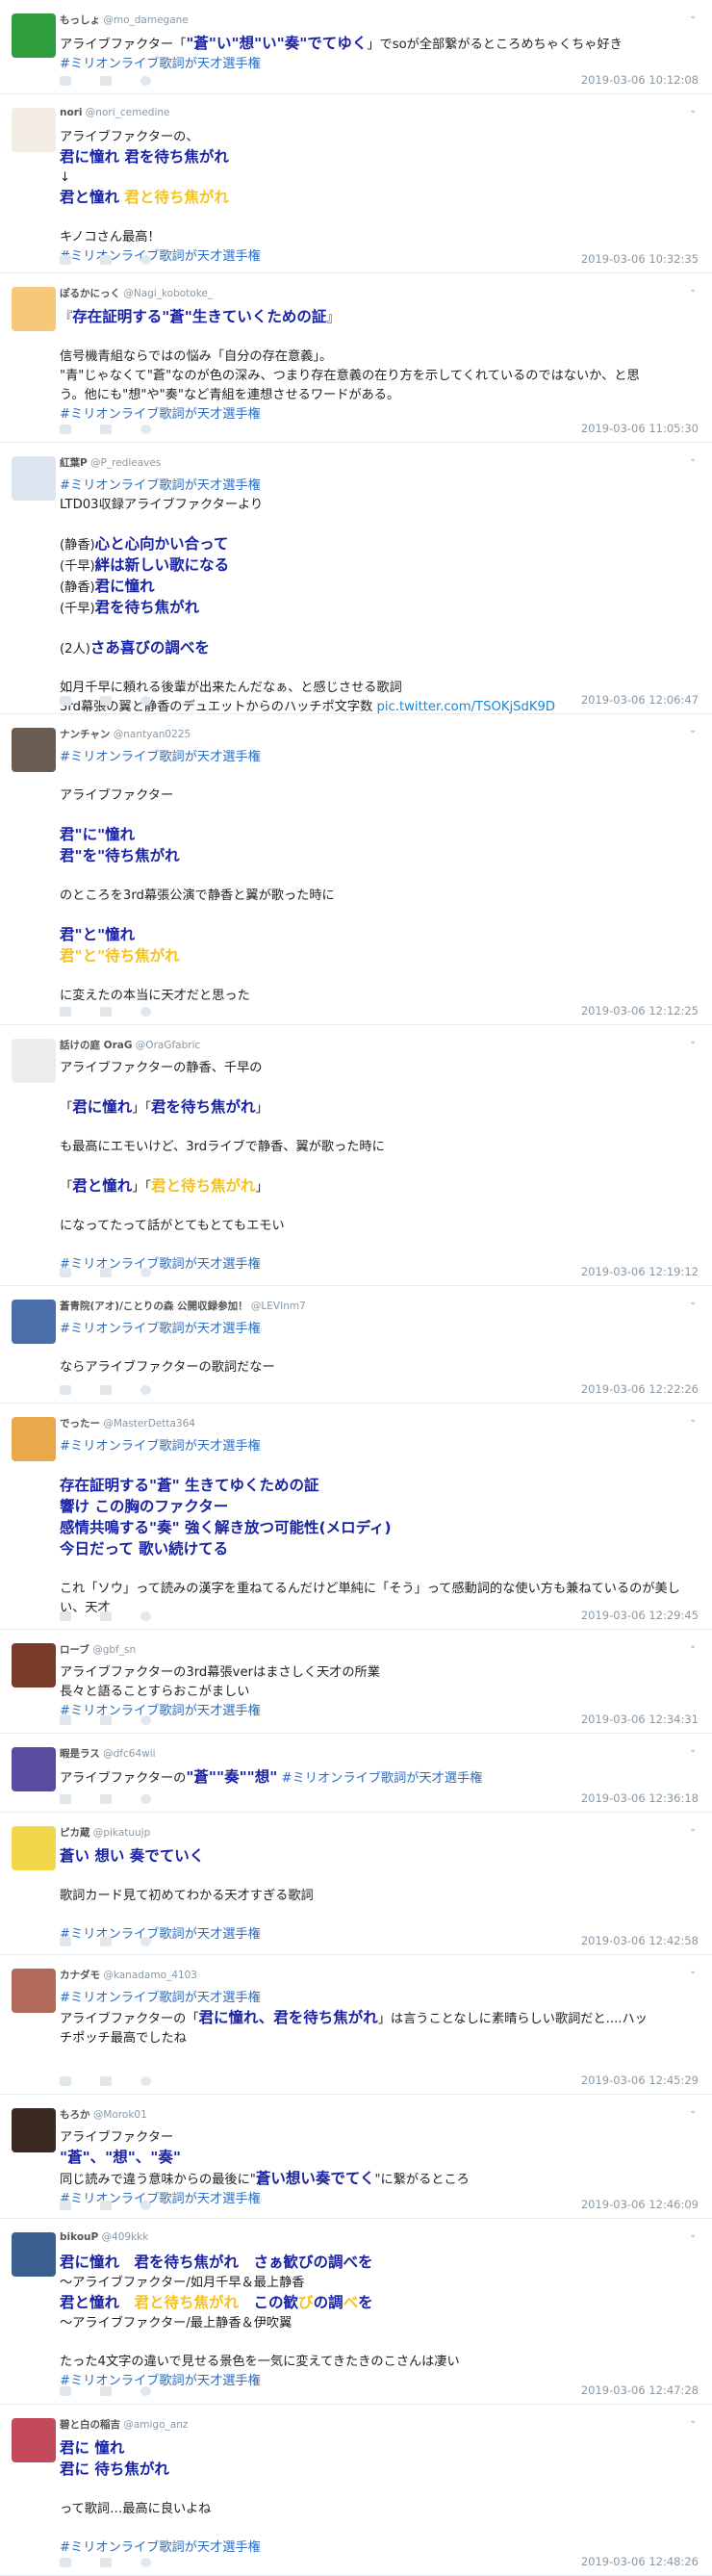 Image resolution: width=712 pixels, height=2576 pixels. I want to click on user-name: もろか, so click(75, 2115).